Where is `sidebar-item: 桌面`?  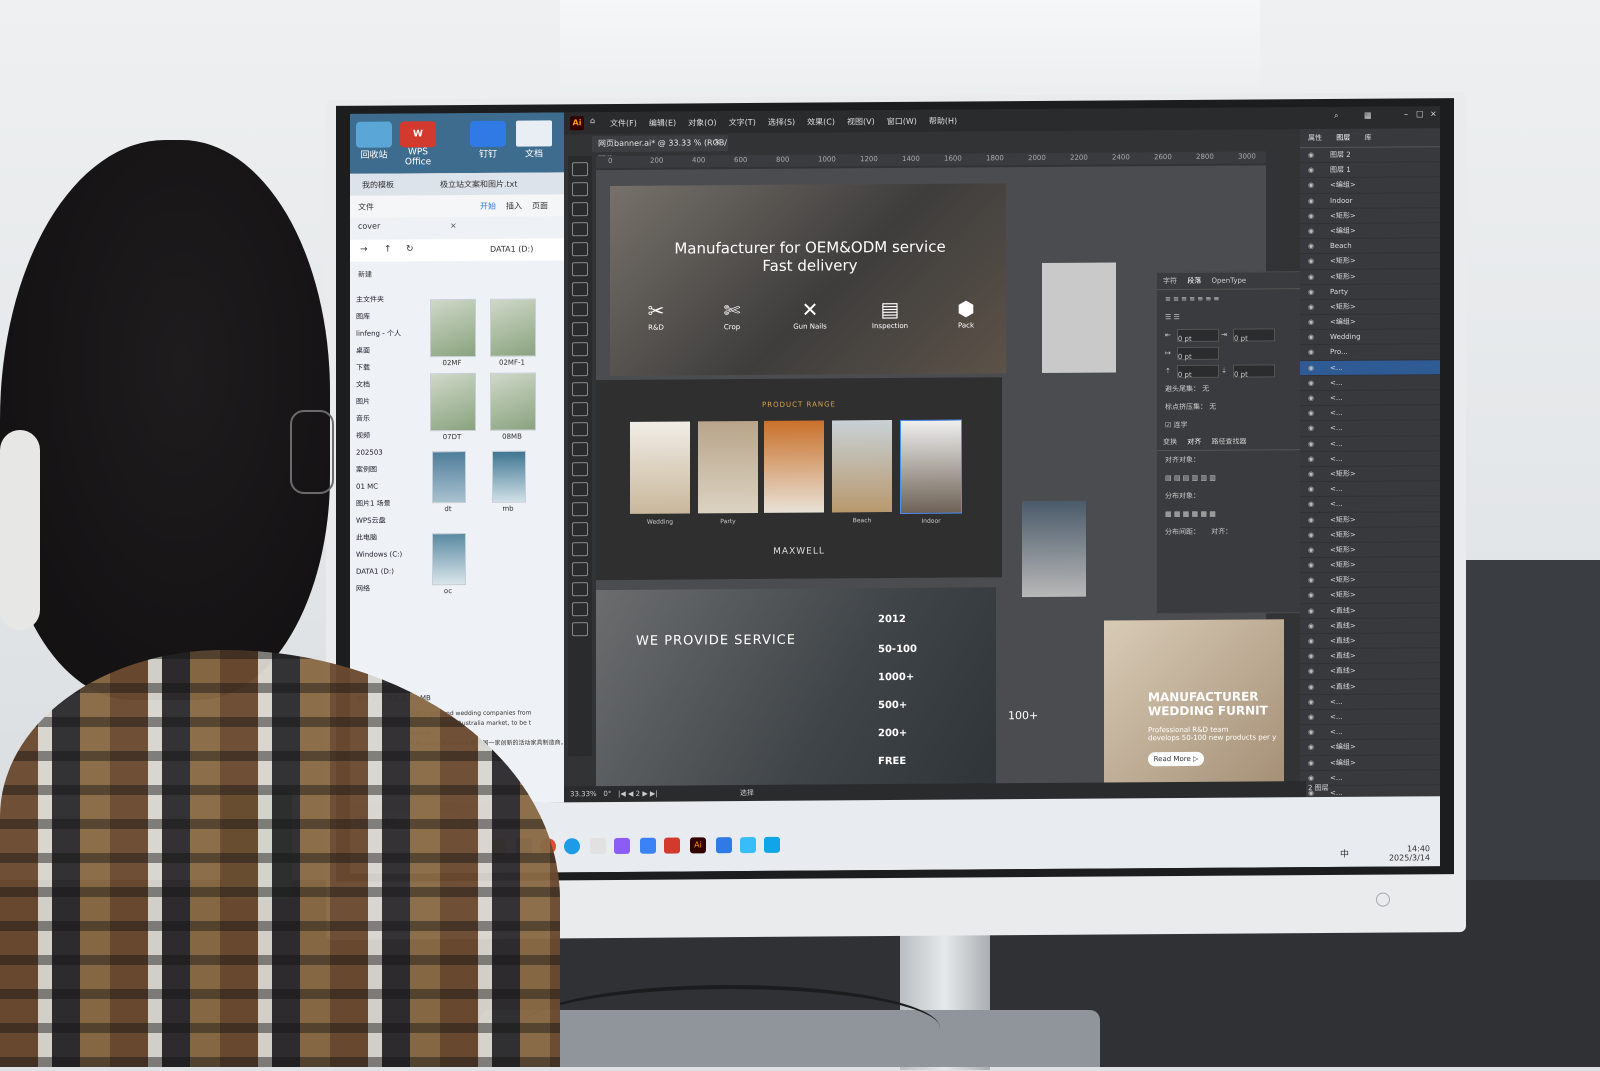
sidebar-item: 桌面 is located at coordinates (380, 350).